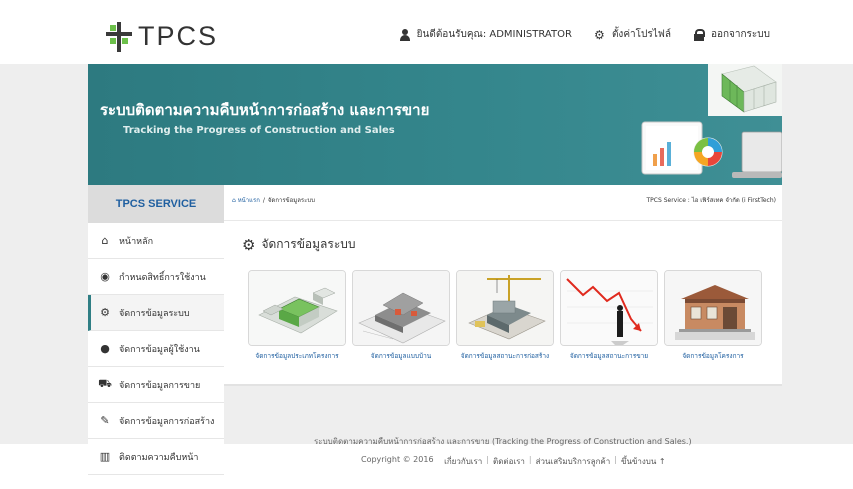  I want to click on house-plan-image, so click(401, 308).